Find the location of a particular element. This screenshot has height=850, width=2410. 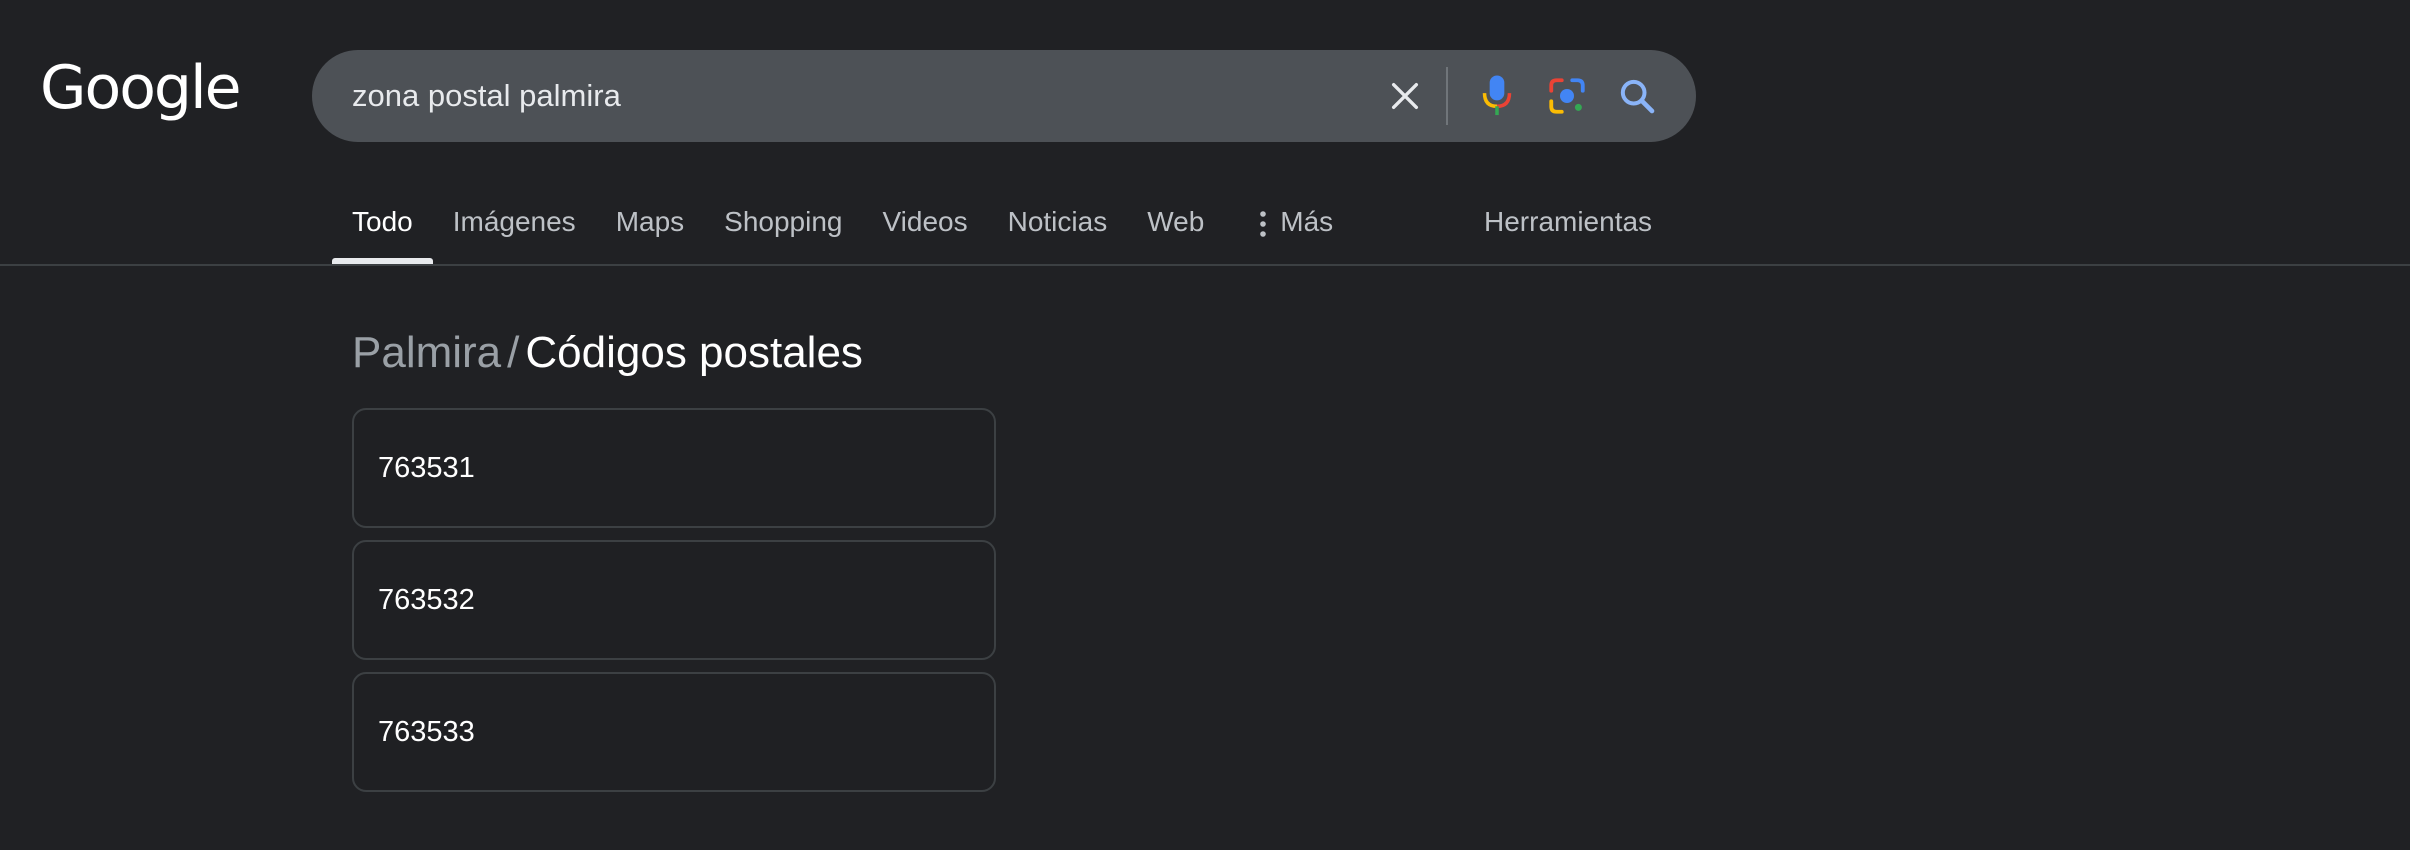

tabs-divider is located at coordinates (1205, 265).